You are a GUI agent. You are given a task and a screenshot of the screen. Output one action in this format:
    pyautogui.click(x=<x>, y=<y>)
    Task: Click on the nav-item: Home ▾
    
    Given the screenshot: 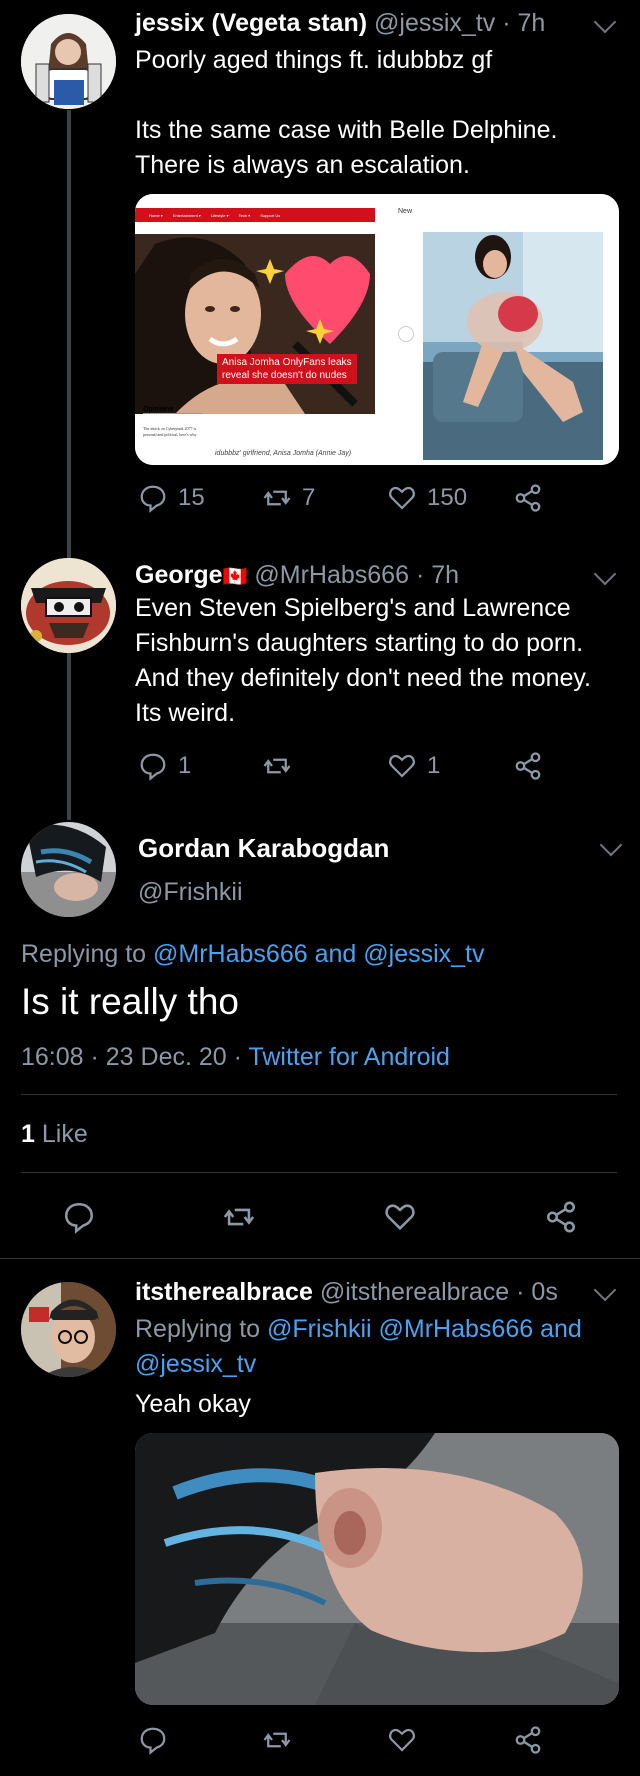 What is the action you would take?
    pyautogui.click(x=156, y=215)
    